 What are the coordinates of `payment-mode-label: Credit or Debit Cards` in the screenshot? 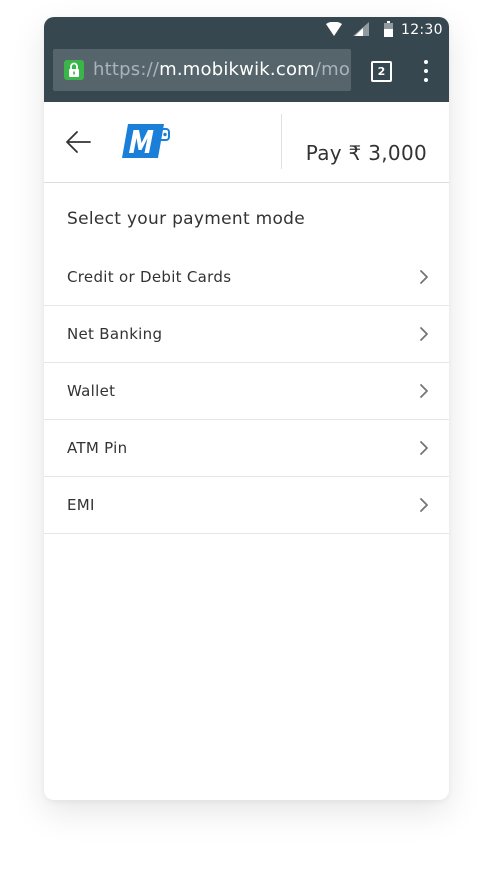 It's located at (149, 277).